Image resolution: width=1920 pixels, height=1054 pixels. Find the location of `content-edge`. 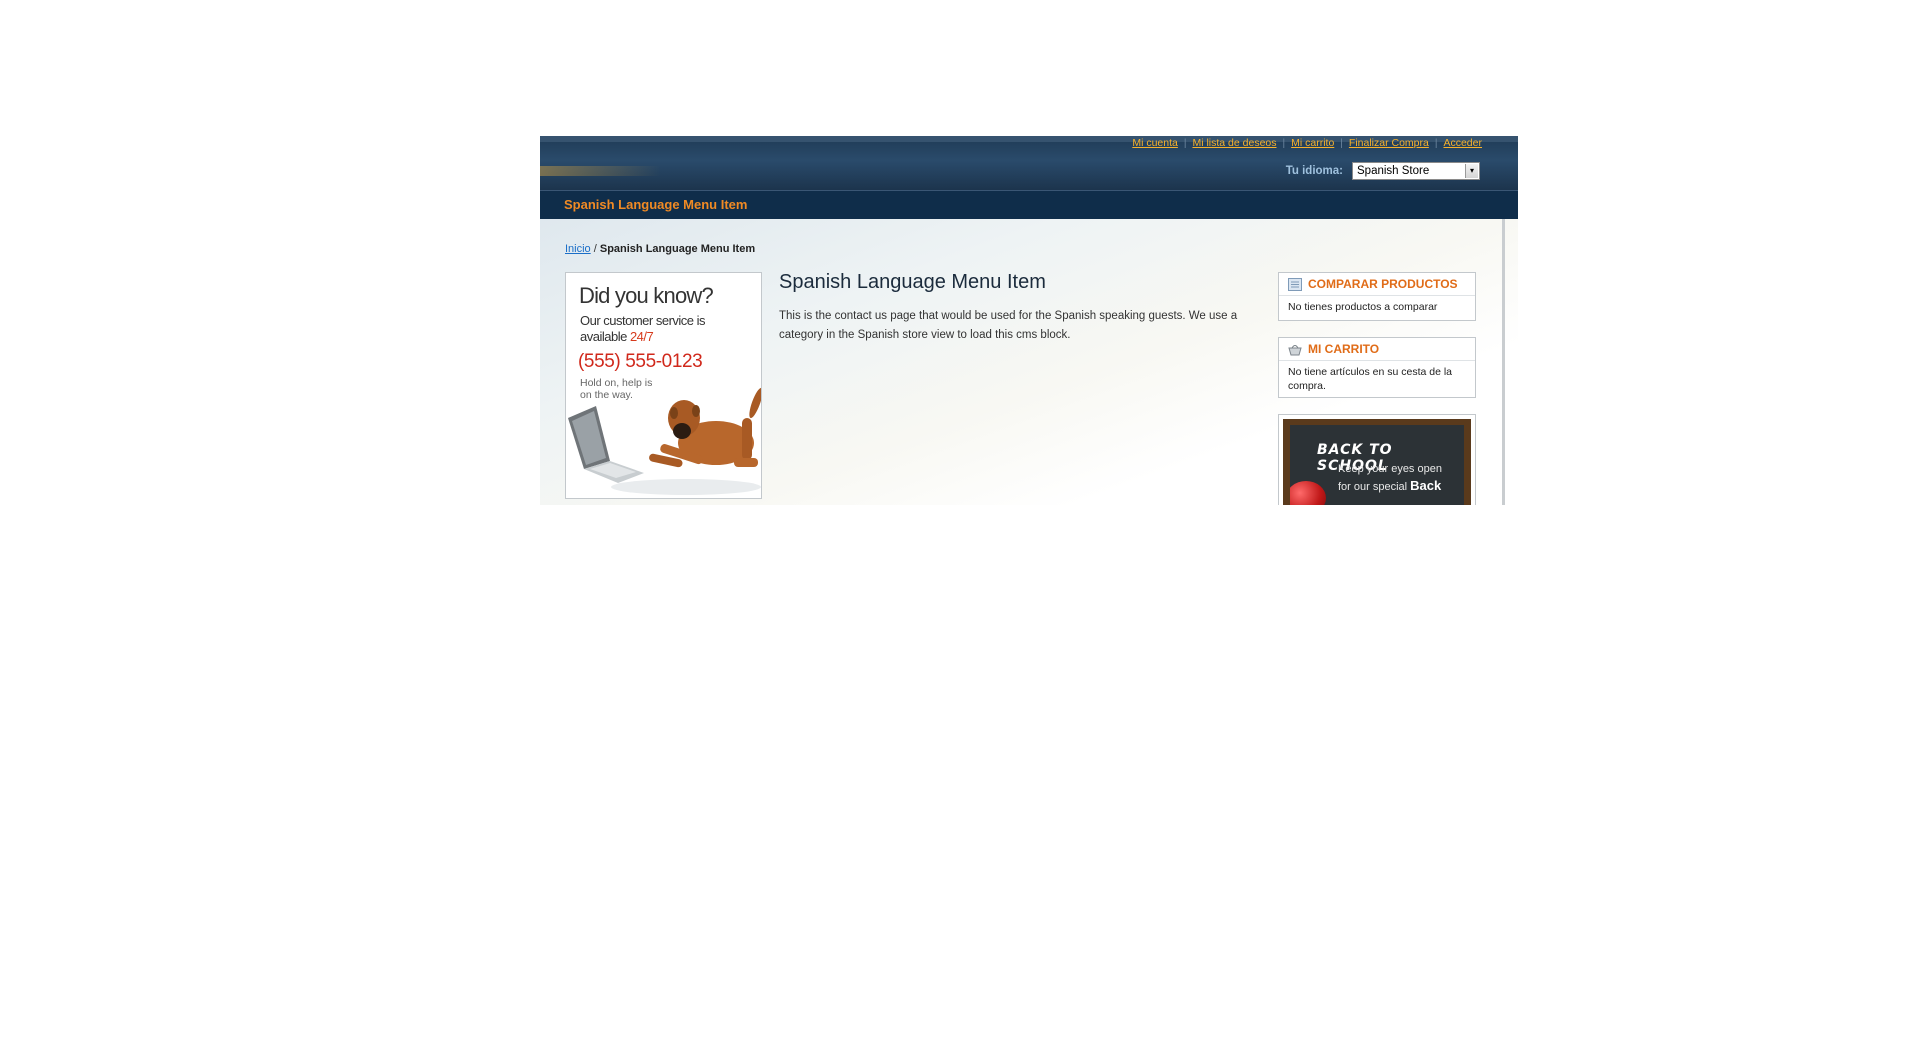

content-edge is located at coordinates (1503, 362).